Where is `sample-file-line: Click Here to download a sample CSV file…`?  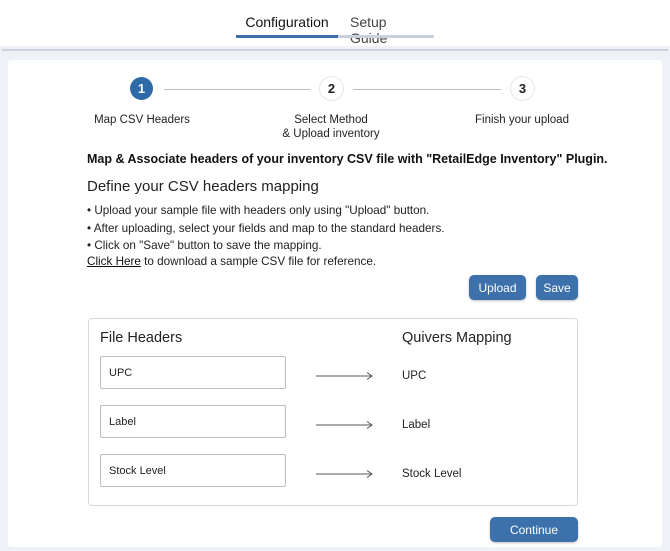 sample-file-line: Click Here to download a sample CSV file… is located at coordinates (231, 261).